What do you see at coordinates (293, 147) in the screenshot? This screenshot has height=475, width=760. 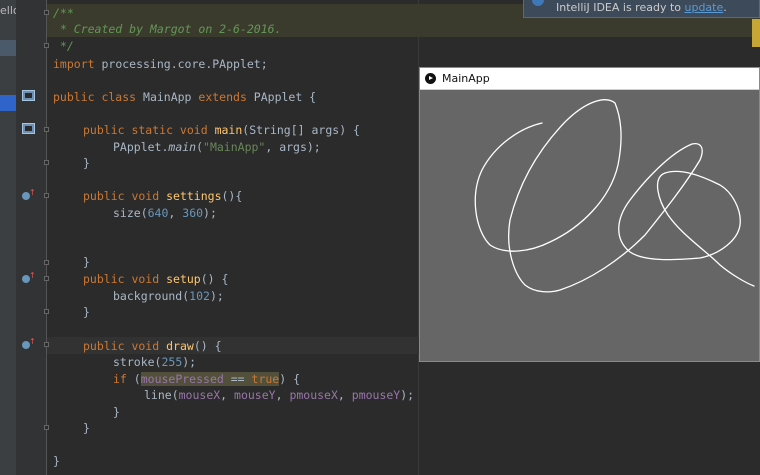 I see `args-rest: , args);` at bounding box center [293, 147].